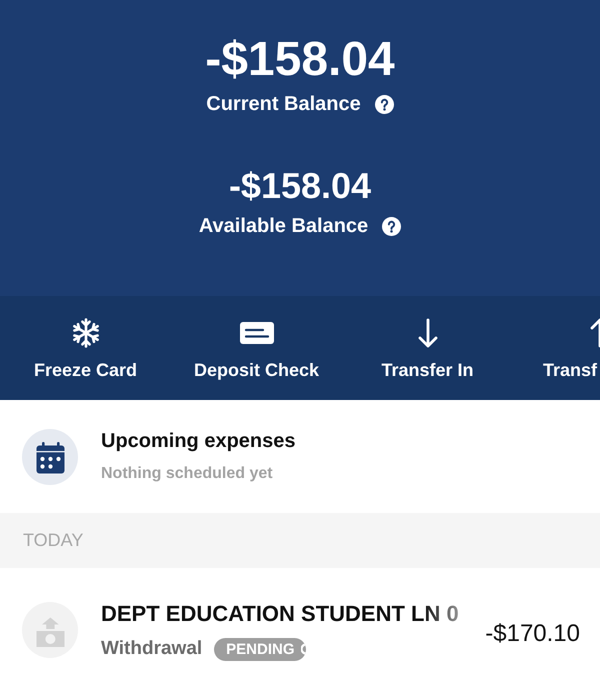 The width and height of the screenshot is (600, 692). What do you see at coordinates (280, 614) in the screenshot?
I see `transaction-title: DEPT EDUCATION STUDENT LN 0` at bounding box center [280, 614].